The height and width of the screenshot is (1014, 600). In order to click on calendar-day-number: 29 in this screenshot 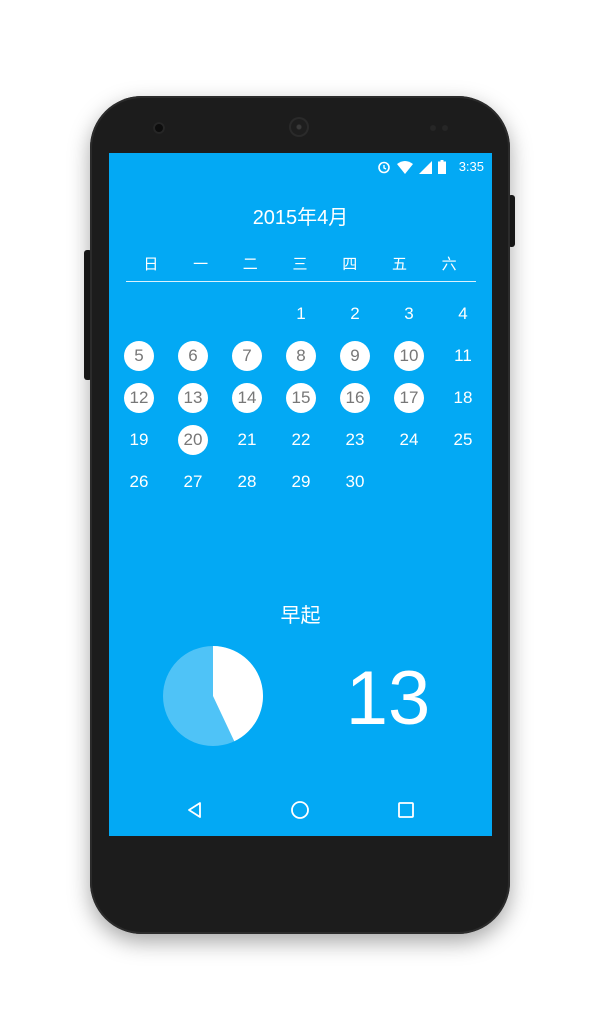, I will do `click(301, 481)`.